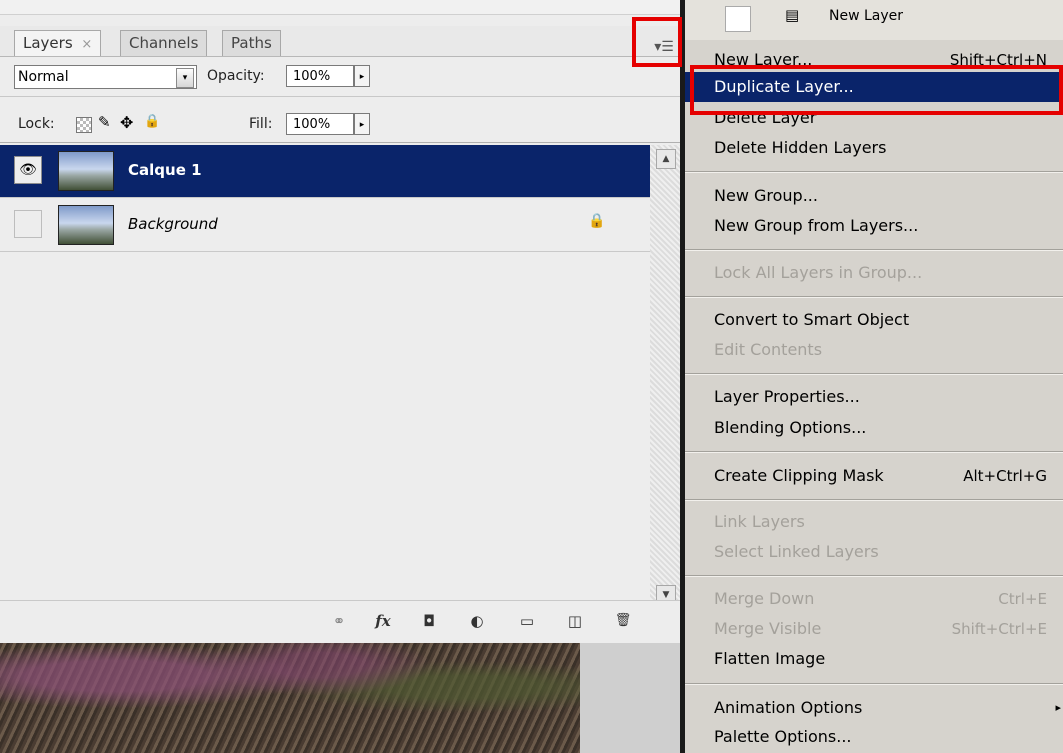 This screenshot has height=753, width=1063. Describe the element at coordinates (86, 44) in the screenshot. I see `close-icon: ×` at that location.